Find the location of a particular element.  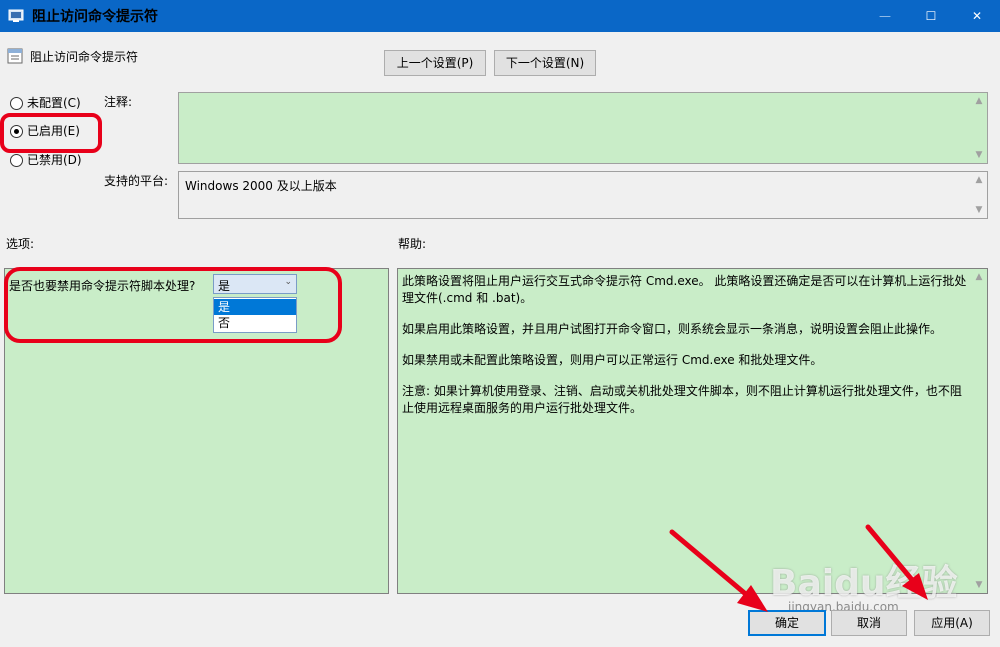

platform-scrollbar: ▲ ▼ is located at coordinates (979, 195).